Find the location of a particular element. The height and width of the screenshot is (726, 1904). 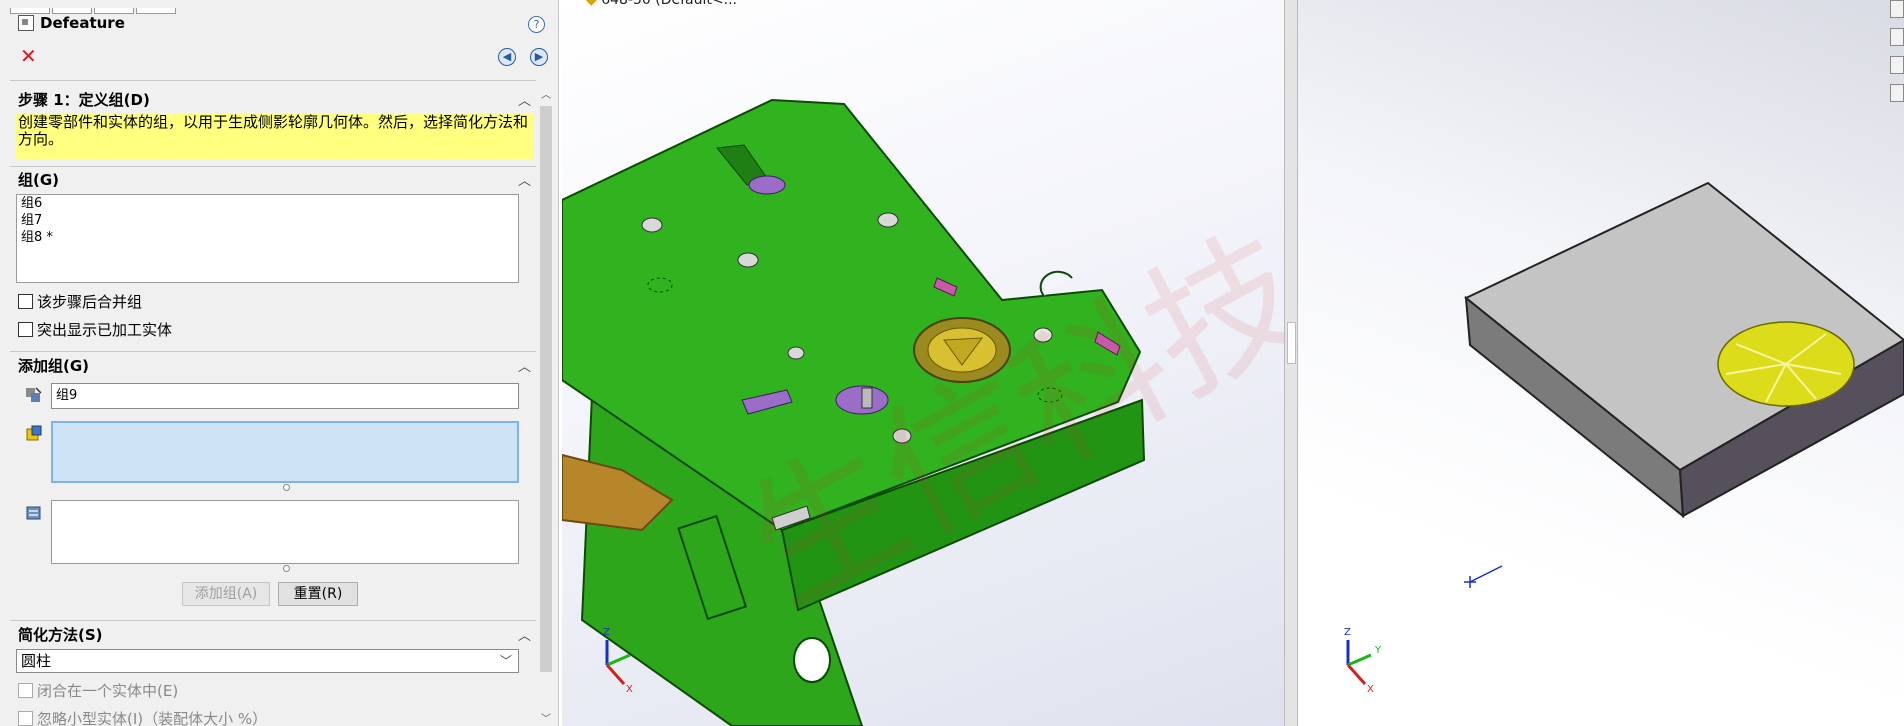

collapse-step1-icon: ︿ is located at coordinates (524, 99).